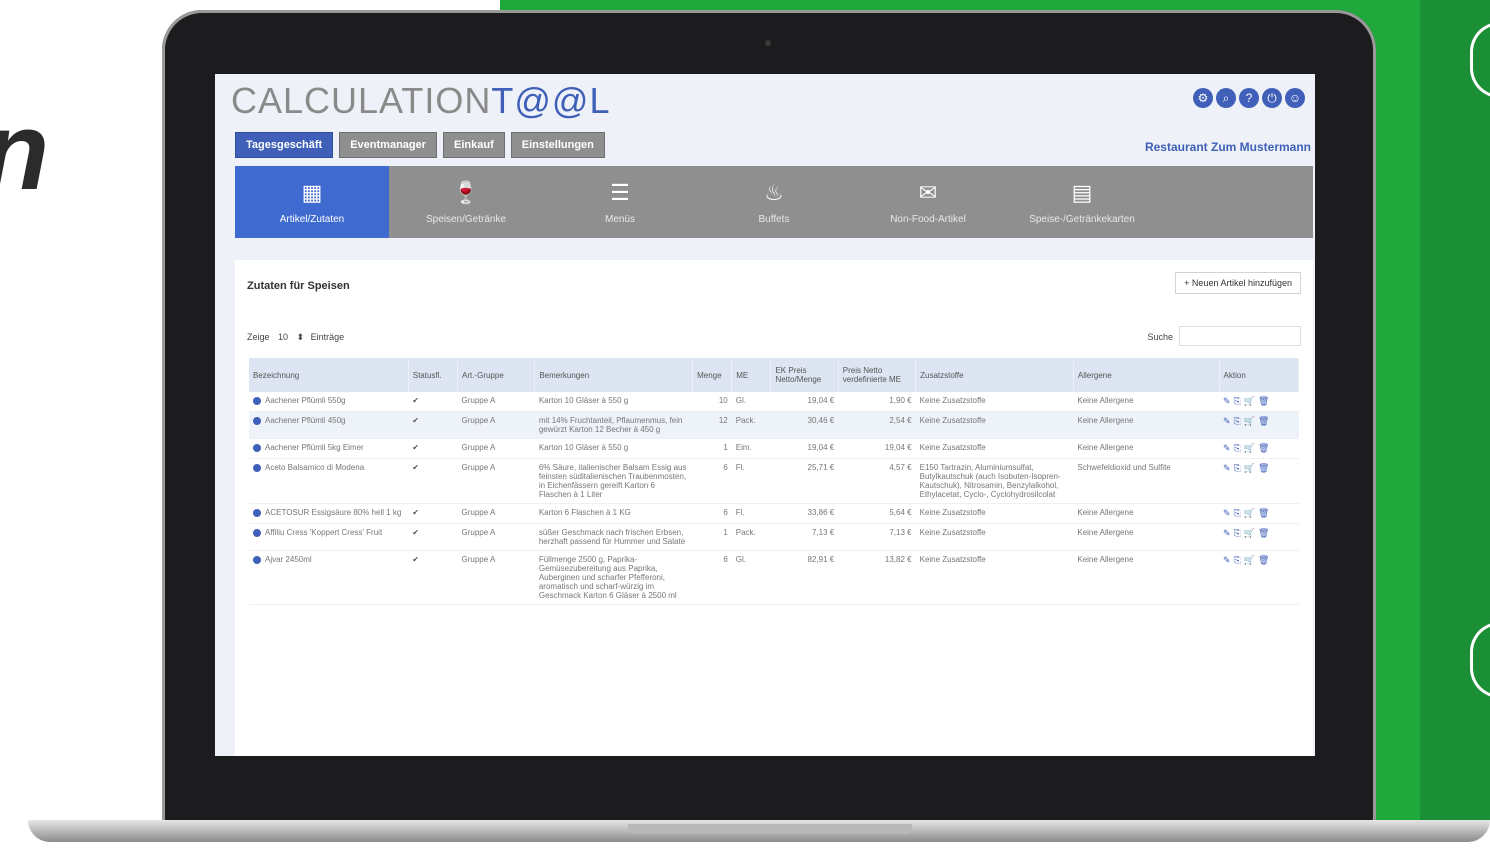 The width and height of the screenshot is (1490, 849). What do you see at coordinates (301, 337) in the screenshot?
I see `chevron-down-icon: ⬍` at bounding box center [301, 337].